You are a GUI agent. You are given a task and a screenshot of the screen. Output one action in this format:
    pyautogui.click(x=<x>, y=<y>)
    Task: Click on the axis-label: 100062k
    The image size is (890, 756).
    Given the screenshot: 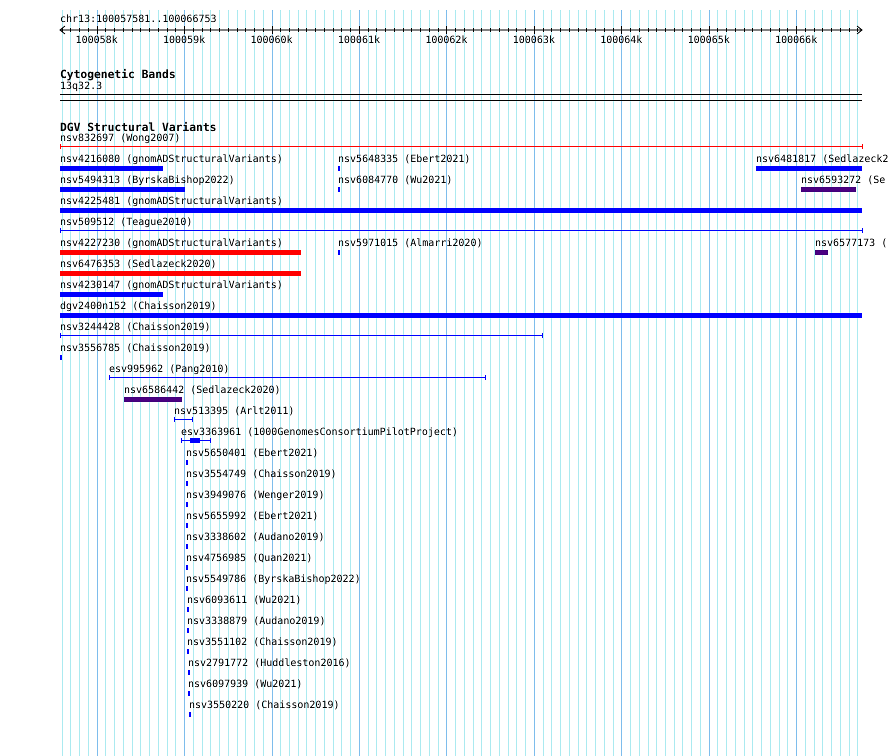 What is the action you would take?
    pyautogui.click(x=446, y=40)
    